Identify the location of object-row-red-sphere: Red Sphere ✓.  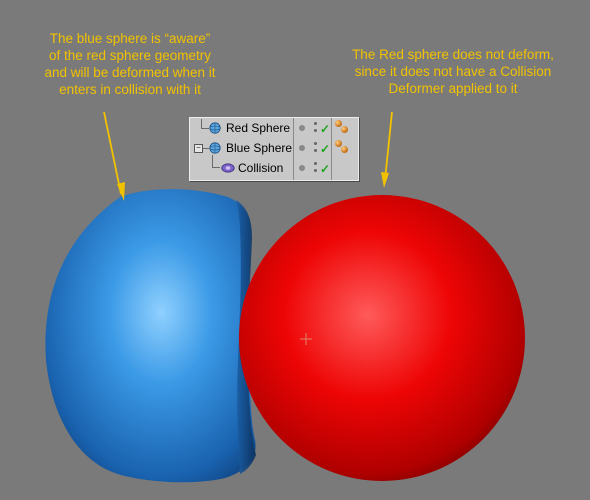
(274, 128).